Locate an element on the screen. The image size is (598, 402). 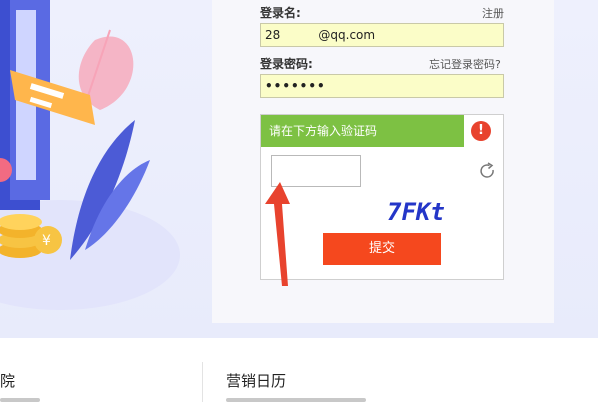
captcha-prompt: 请在下方输入验证码 is located at coordinates (362, 131).